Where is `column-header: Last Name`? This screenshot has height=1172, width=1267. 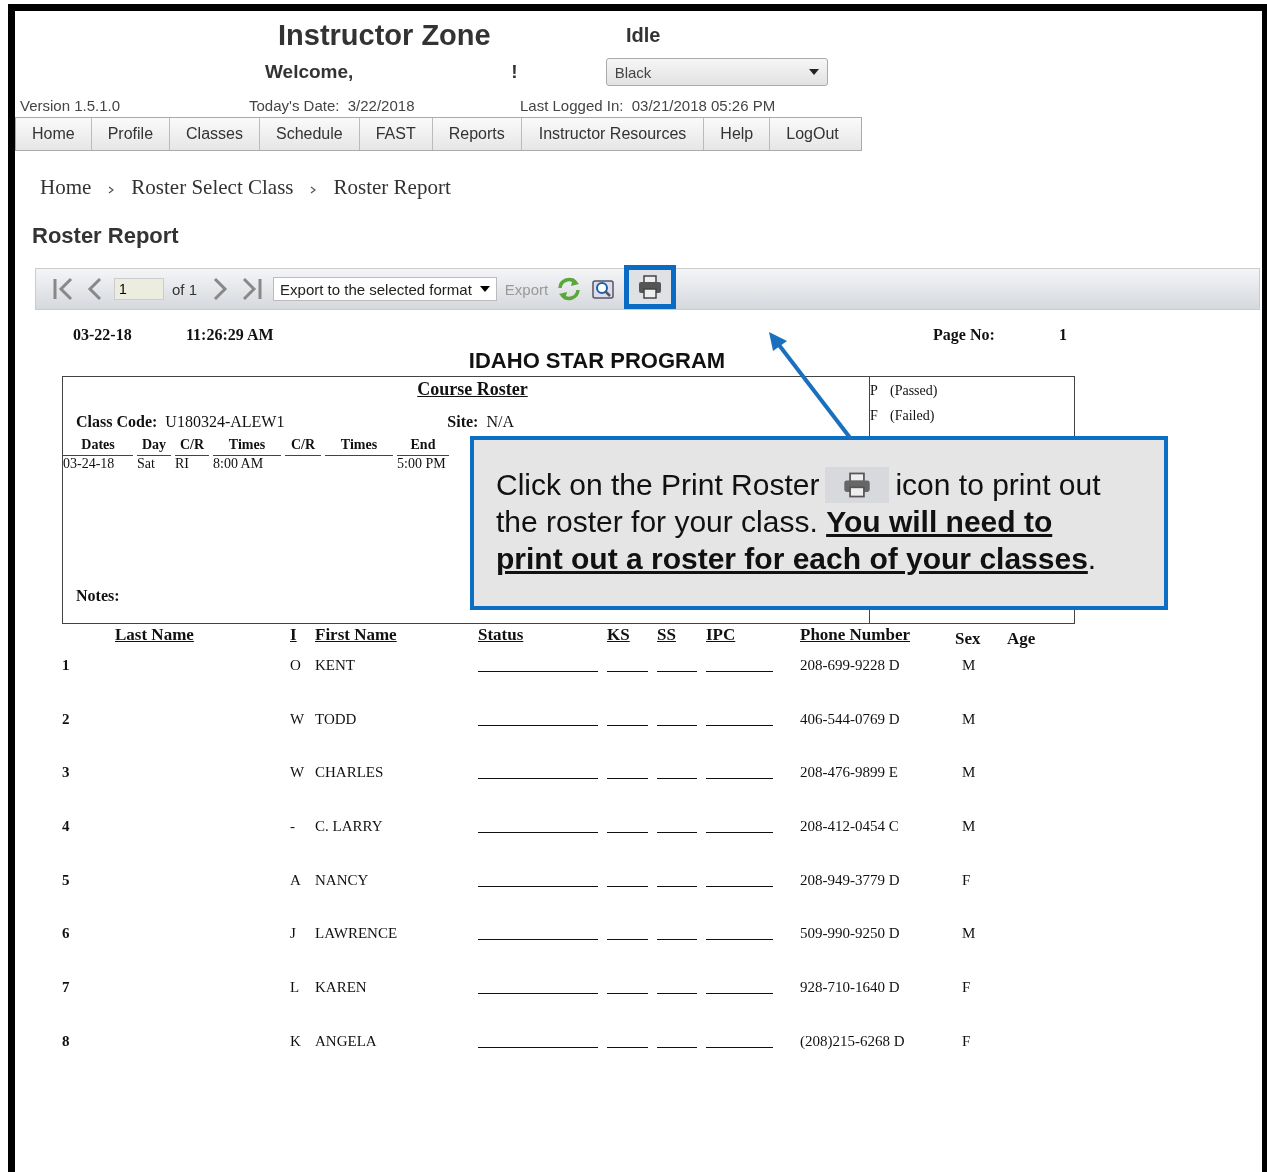
column-header: Last Name is located at coordinates (155, 635).